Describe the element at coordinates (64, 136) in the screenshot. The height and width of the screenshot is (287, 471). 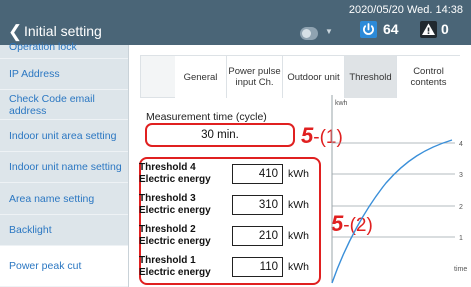
I see `sidebar-item-indoor-unit-area: Indoor unit area setting` at that location.